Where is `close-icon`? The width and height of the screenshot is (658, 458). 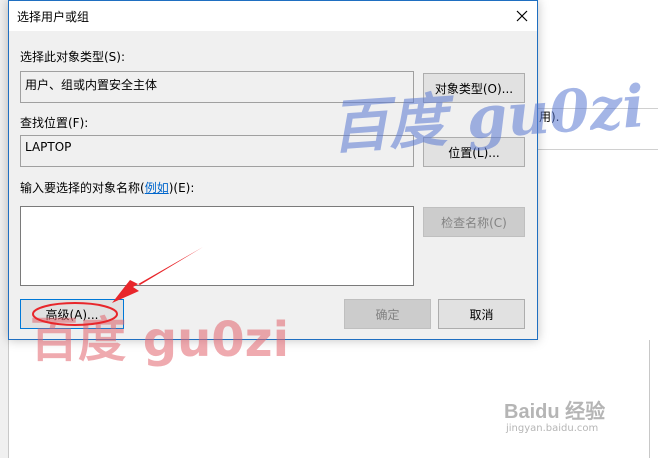 close-icon is located at coordinates (522, 16).